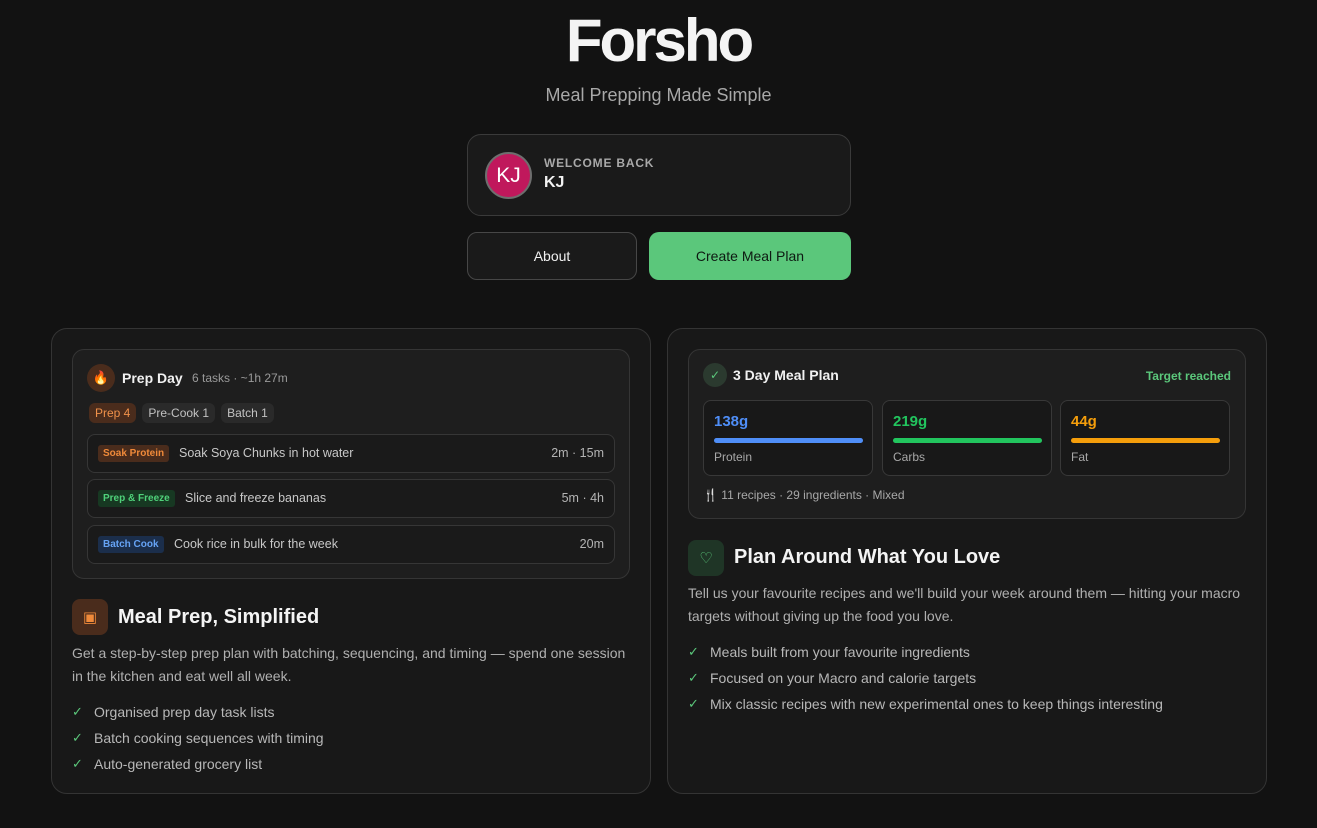  I want to click on task-tag: Soak Protein, so click(134, 453).